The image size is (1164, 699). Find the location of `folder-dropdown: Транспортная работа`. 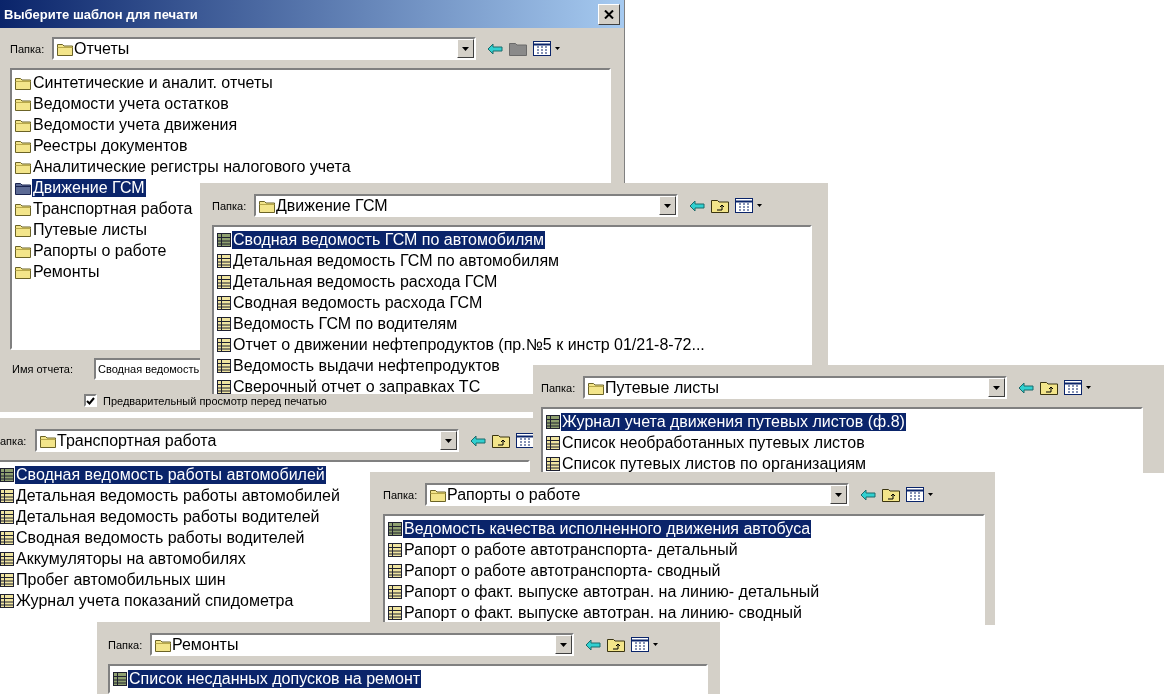

folder-dropdown: Транспортная работа is located at coordinates (247, 440).